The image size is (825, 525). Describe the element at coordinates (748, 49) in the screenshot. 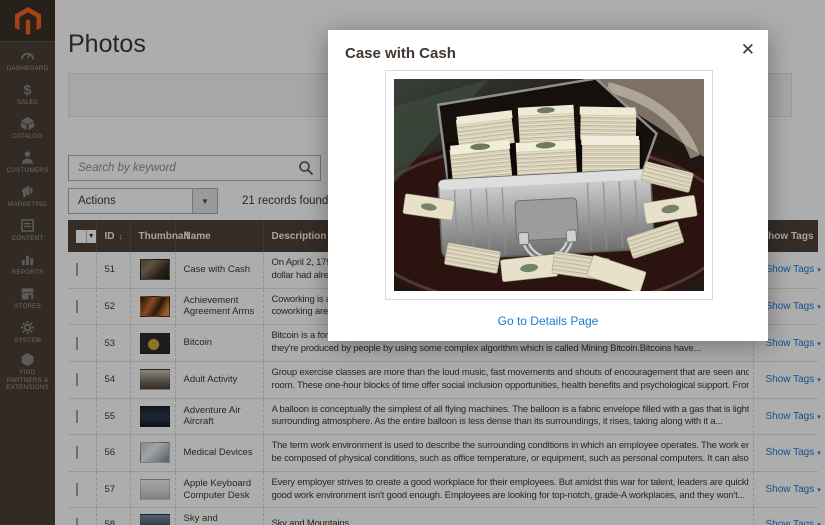

I see `close-icon: ✕` at that location.